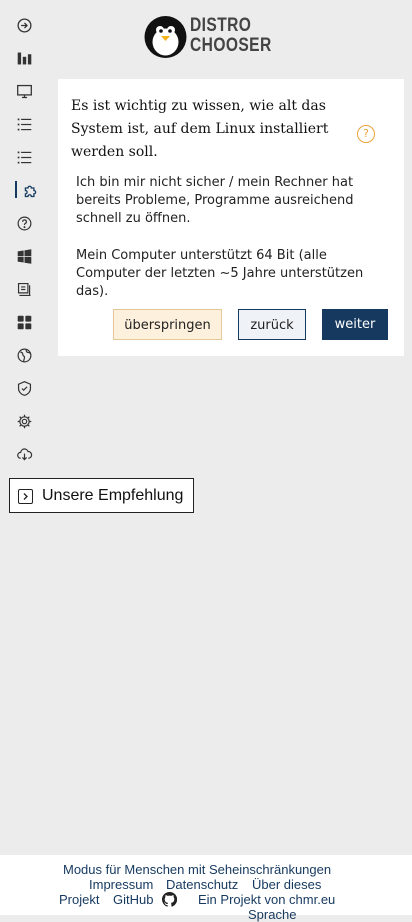  I want to click on logo-line-1: DISTRO, so click(221, 25).